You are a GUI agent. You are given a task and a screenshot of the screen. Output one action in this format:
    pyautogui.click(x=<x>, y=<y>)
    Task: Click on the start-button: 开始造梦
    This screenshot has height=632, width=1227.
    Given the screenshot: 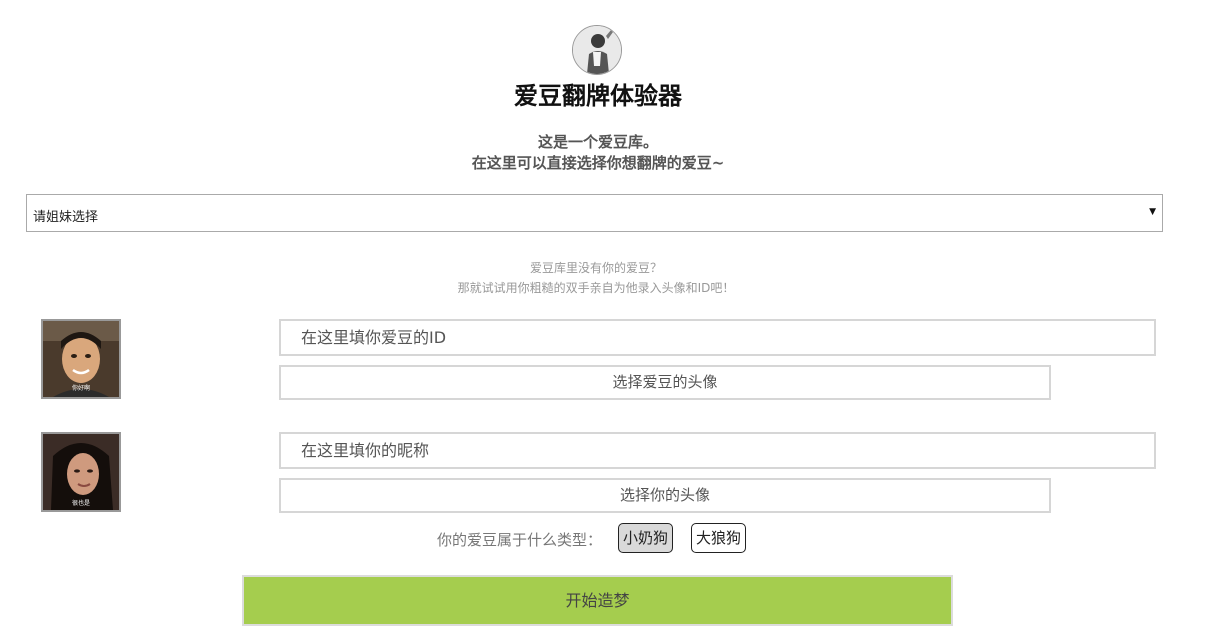 What is the action you would take?
    pyautogui.click(x=597, y=600)
    